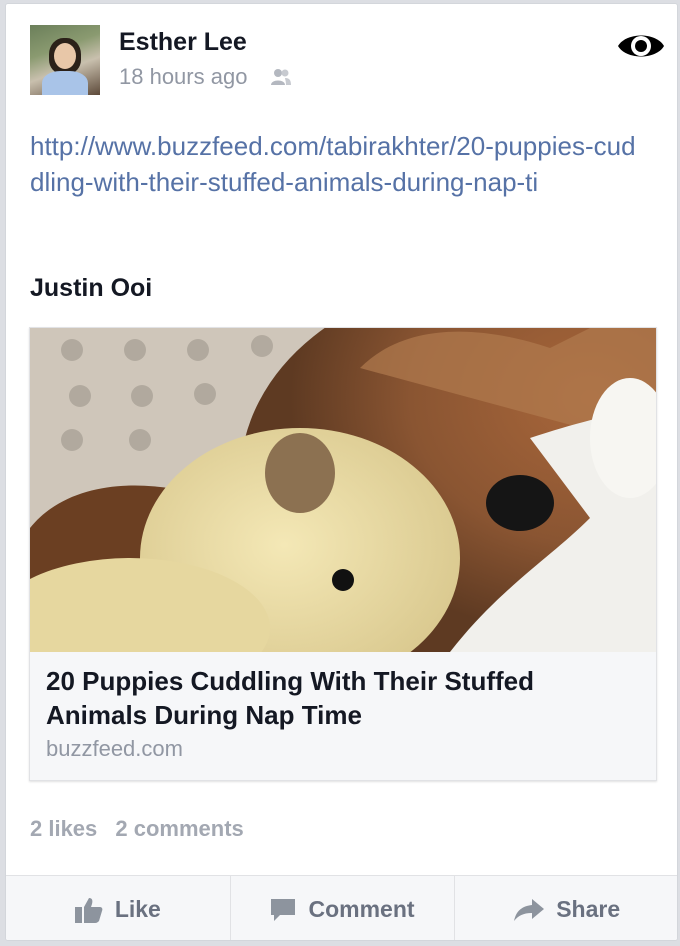  Describe the element at coordinates (641, 46) in the screenshot. I see `eye-icon` at that location.